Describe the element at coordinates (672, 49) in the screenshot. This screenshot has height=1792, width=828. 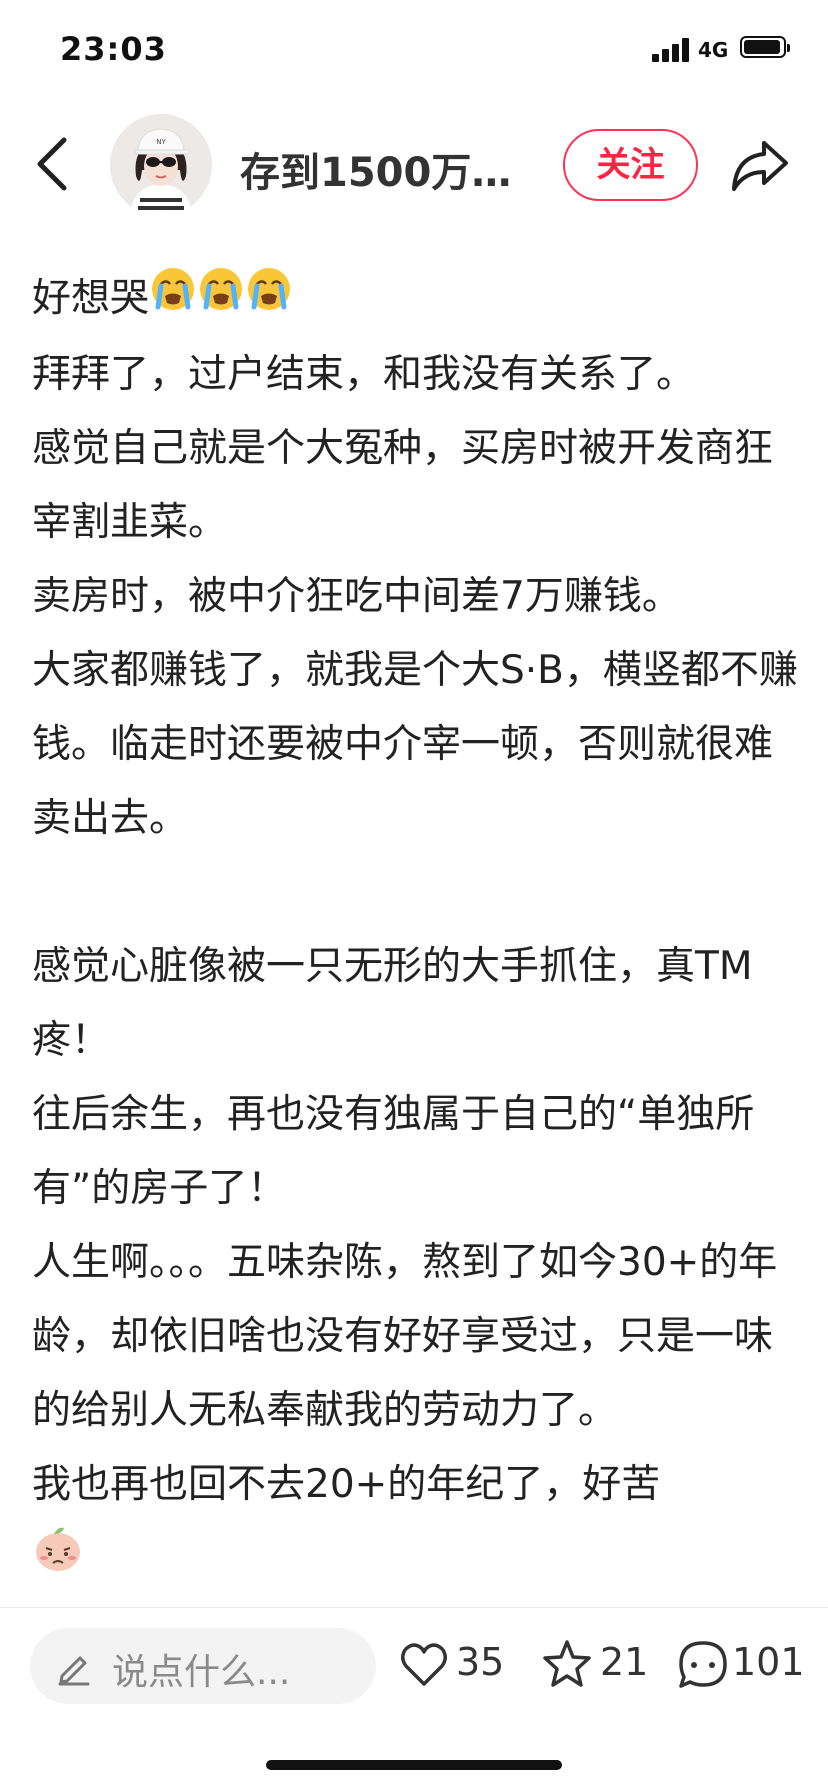
I see `signal-icon` at that location.